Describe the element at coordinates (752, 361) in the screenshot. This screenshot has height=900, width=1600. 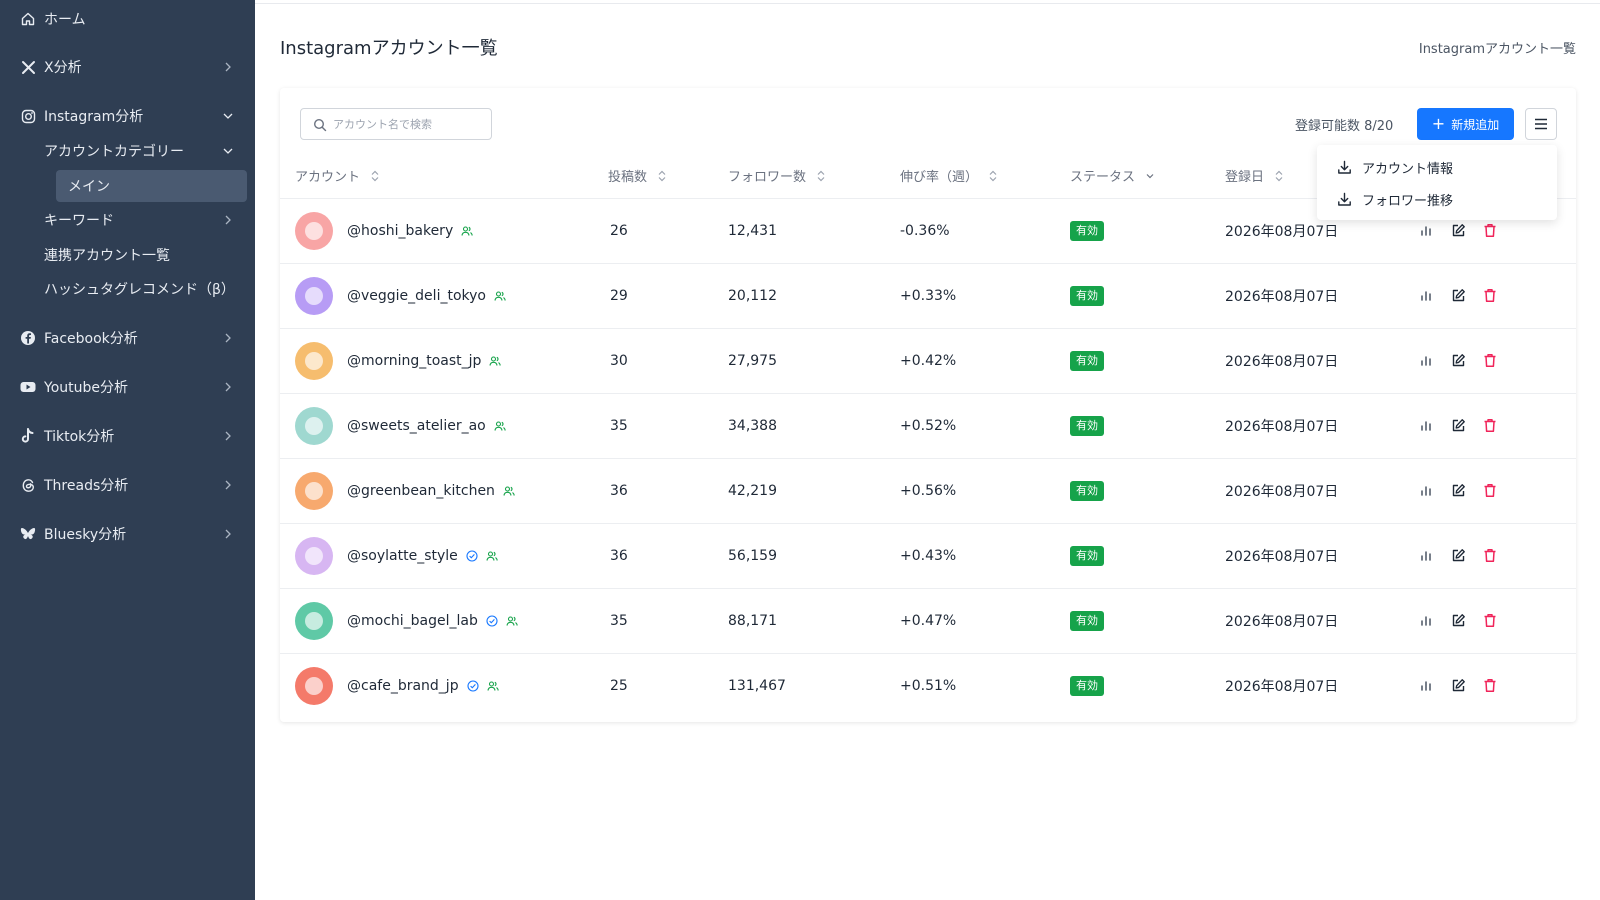
I see `followers-count: 27,975` at that location.